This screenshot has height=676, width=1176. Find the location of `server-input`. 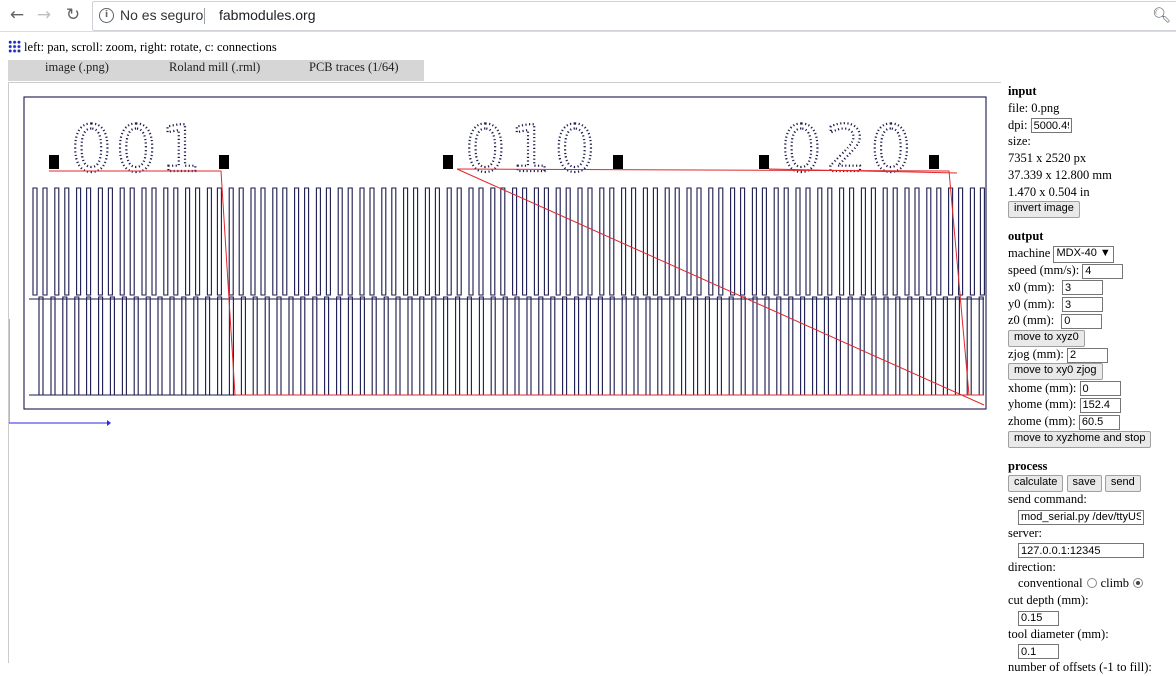

server-input is located at coordinates (1081, 551).